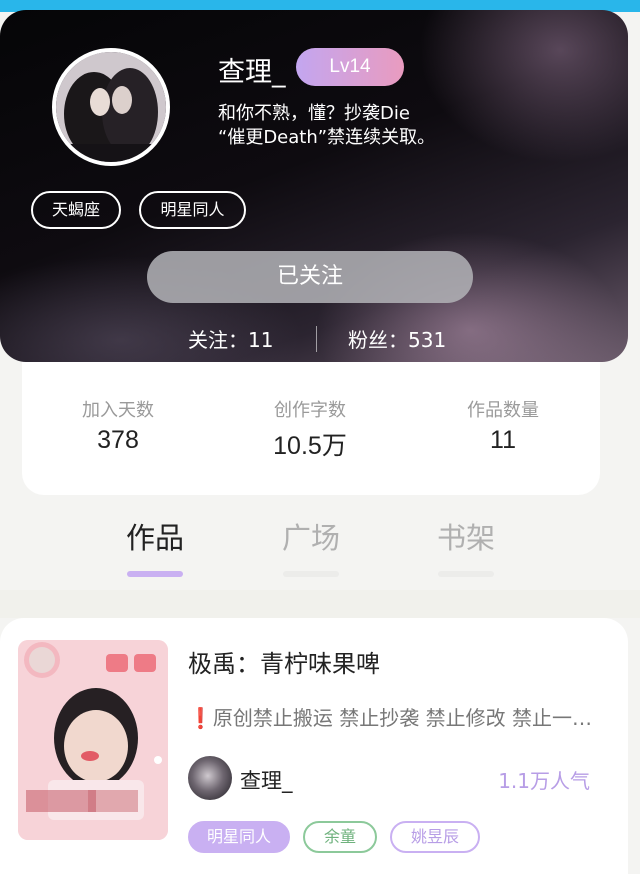  Describe the element at coordinates (350, 67) in the screenshot. I see `level-badge: Lv14` at that location.